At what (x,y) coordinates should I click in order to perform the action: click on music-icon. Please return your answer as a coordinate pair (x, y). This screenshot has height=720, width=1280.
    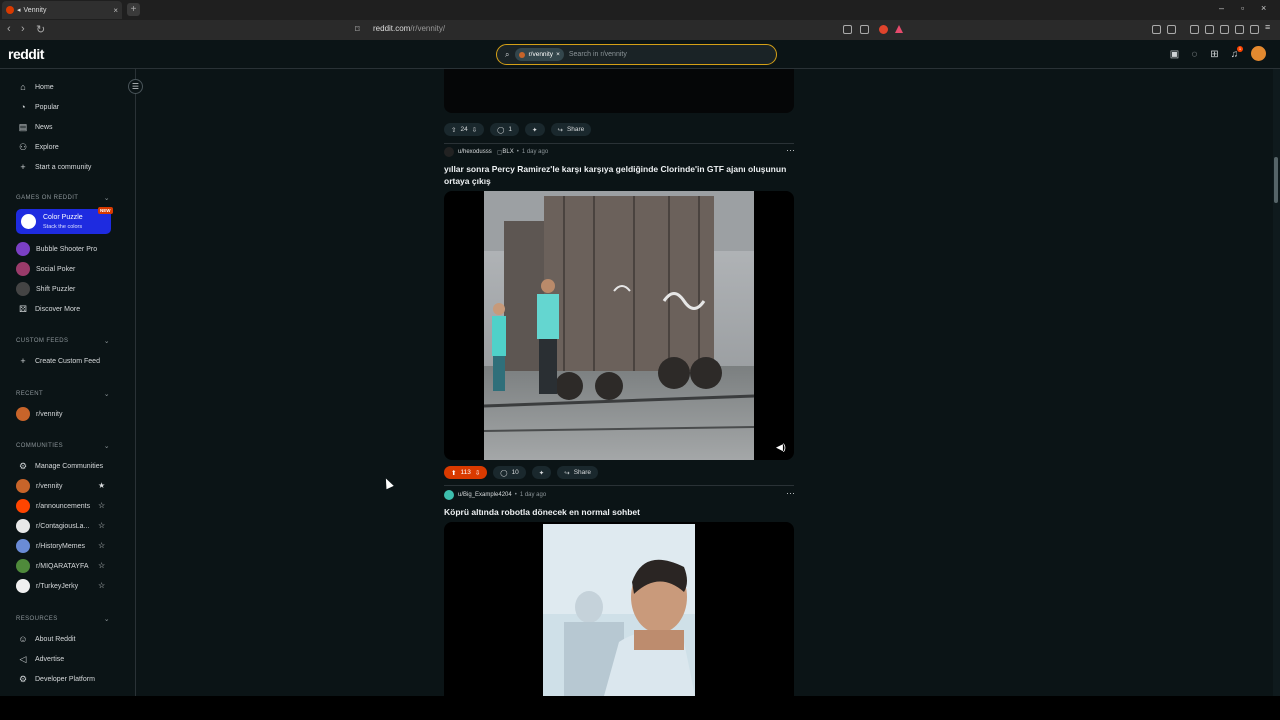
    Looking at the image, I should click on (1194, 29).